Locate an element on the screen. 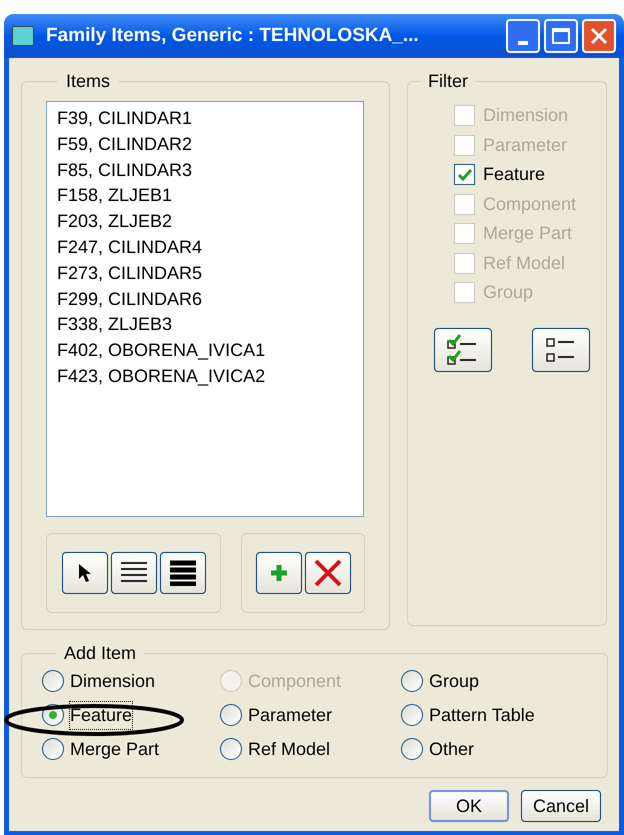 This screenshot has width=624, height=835. radio-label: Dimension is located at coordinates (113, 681).